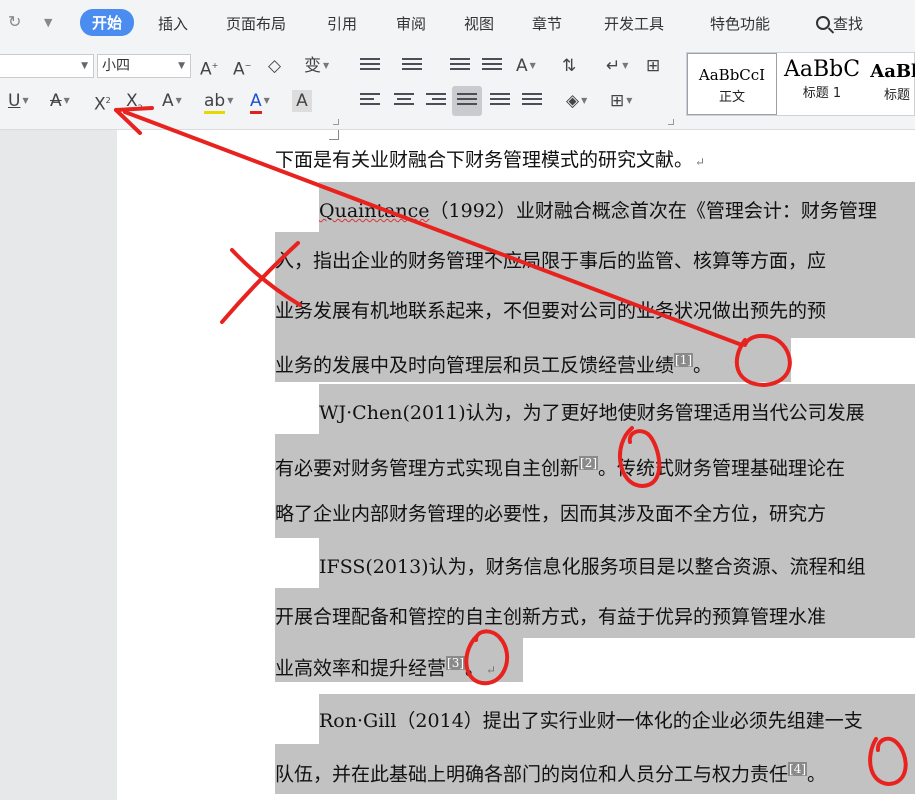 The width and height of the screenshot is (915, 800). What do you see at coordinates (732, 75) in the screenshot?
I see `style-normal-preview: AaBbCcI` at bounding box center [732, 75].